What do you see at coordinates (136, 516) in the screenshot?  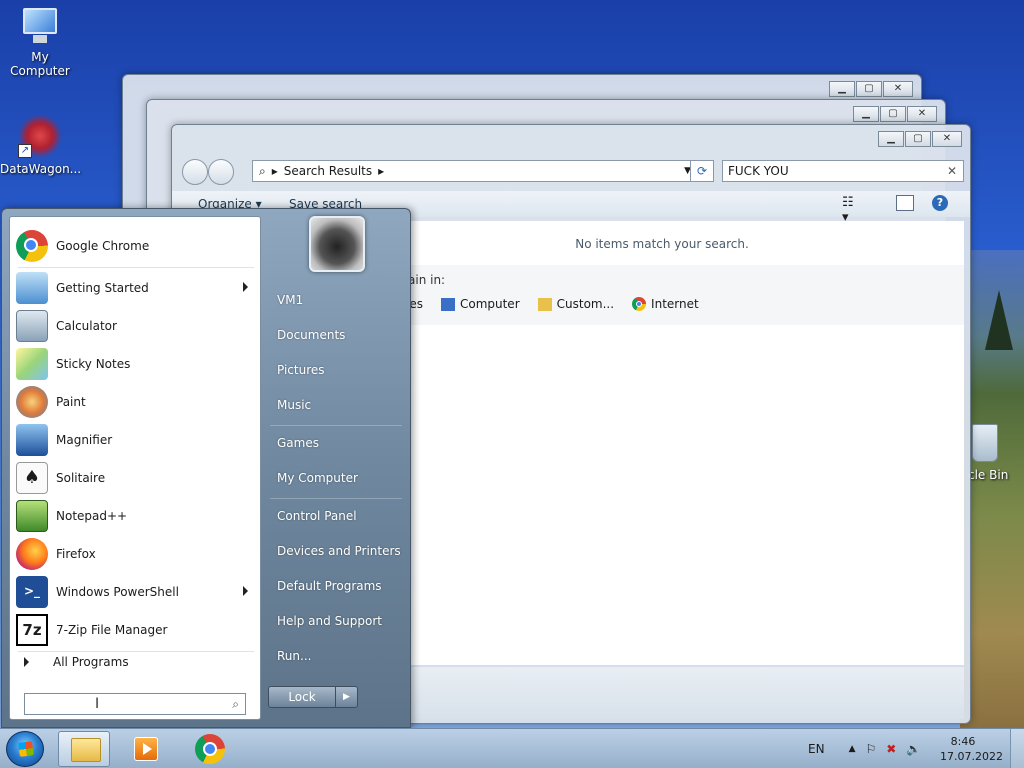 I see `program-notepad-plus-plus: Notepad++` at bounding box center [136, 516].